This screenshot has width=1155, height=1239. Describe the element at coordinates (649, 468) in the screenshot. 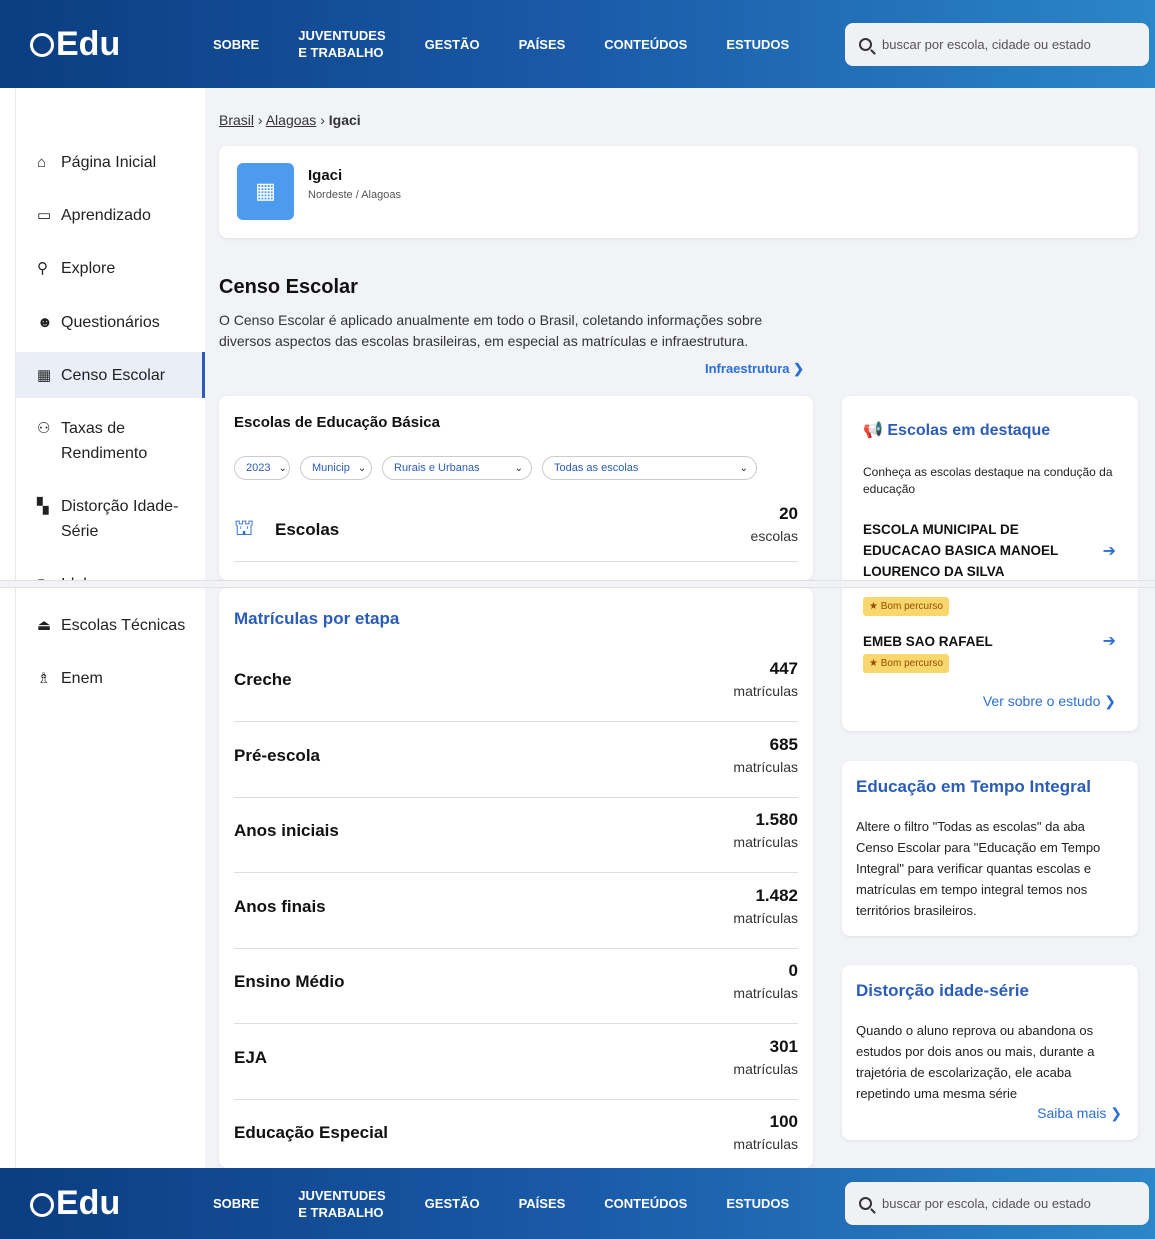

I see `tipo-escola-select: Todas as escolas ⌄` at that location.